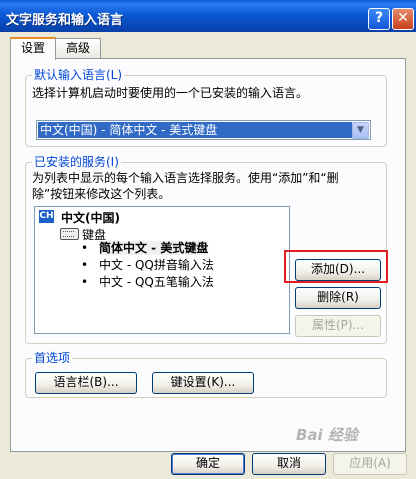 Image resolution: width=416 pixels, height=479 pixels. I want to click on list-item: • 中文 - QQ五笔输入法, so click(147, 282).